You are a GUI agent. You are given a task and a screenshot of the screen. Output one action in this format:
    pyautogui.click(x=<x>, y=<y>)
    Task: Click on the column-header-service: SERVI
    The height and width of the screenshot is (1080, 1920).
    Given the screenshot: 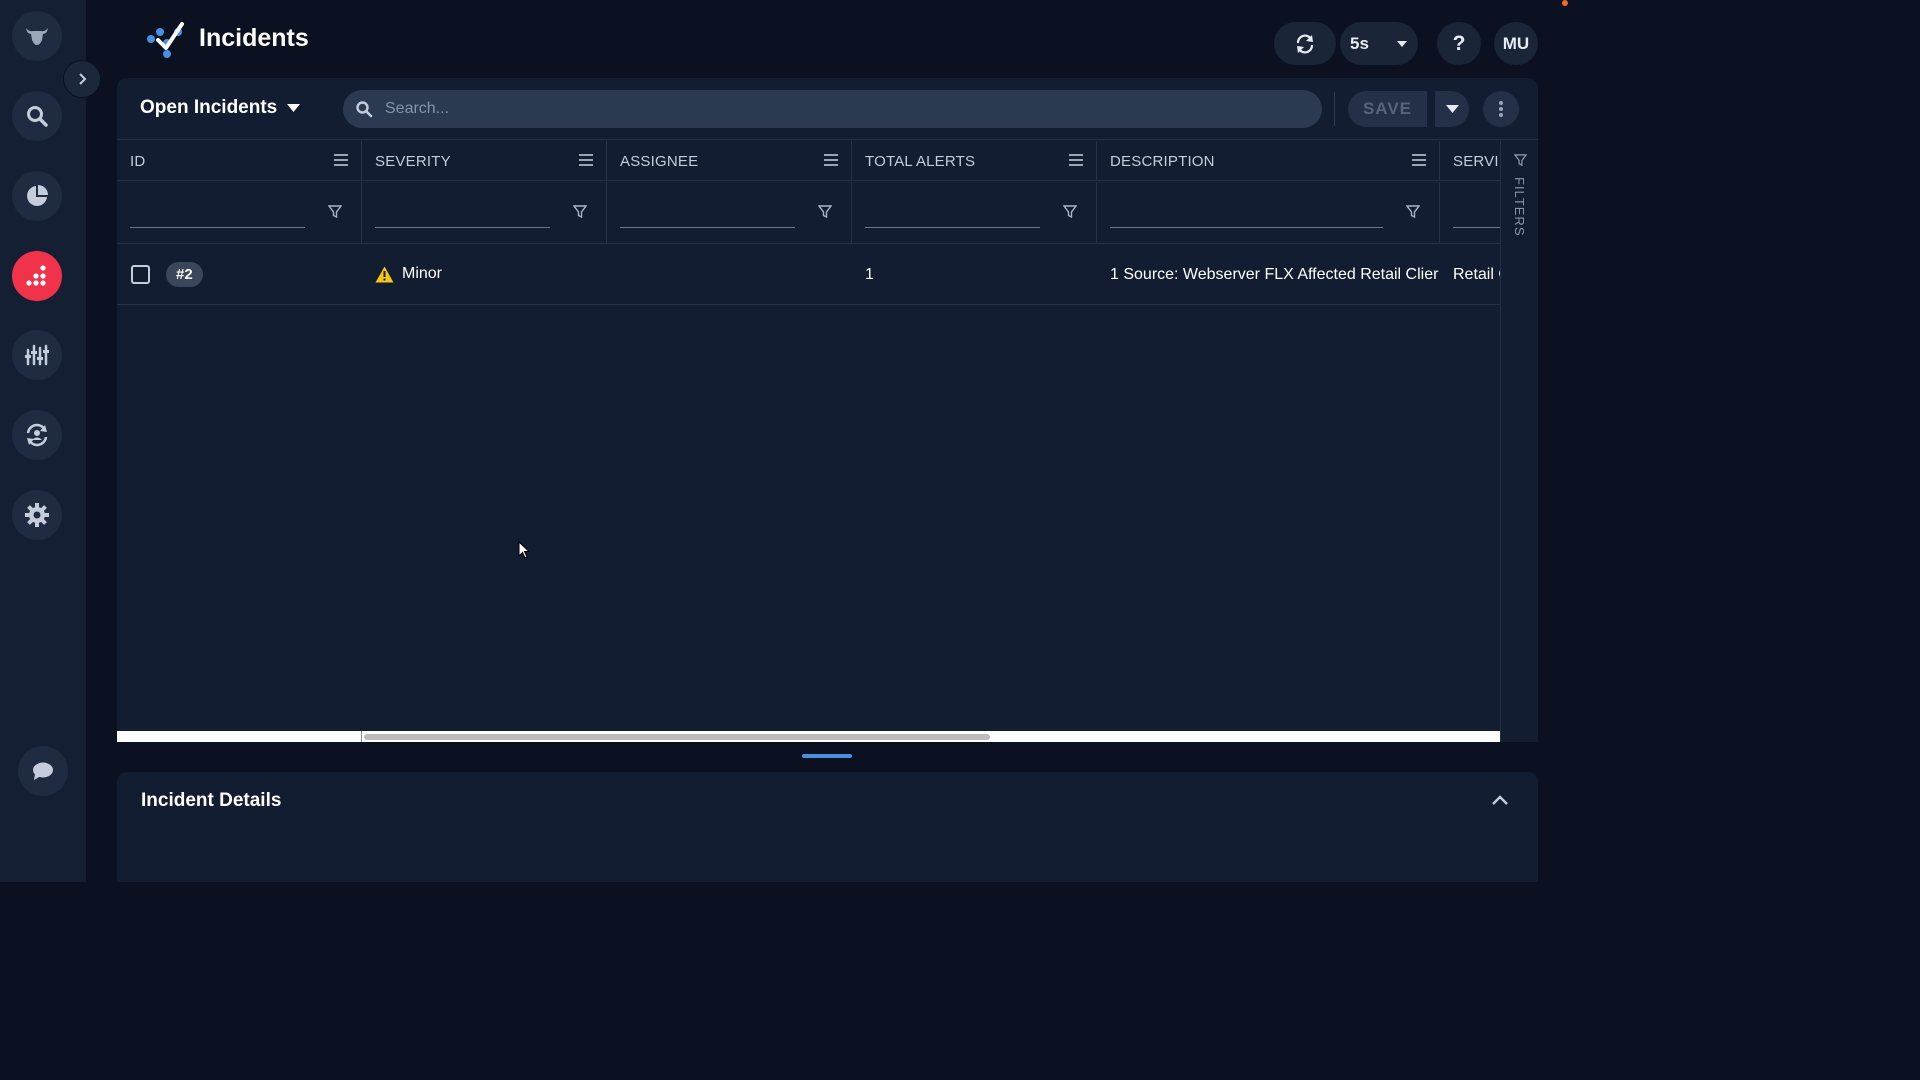 What is the action you would take?
    pyautogui.click(x=1470, y=160)
    